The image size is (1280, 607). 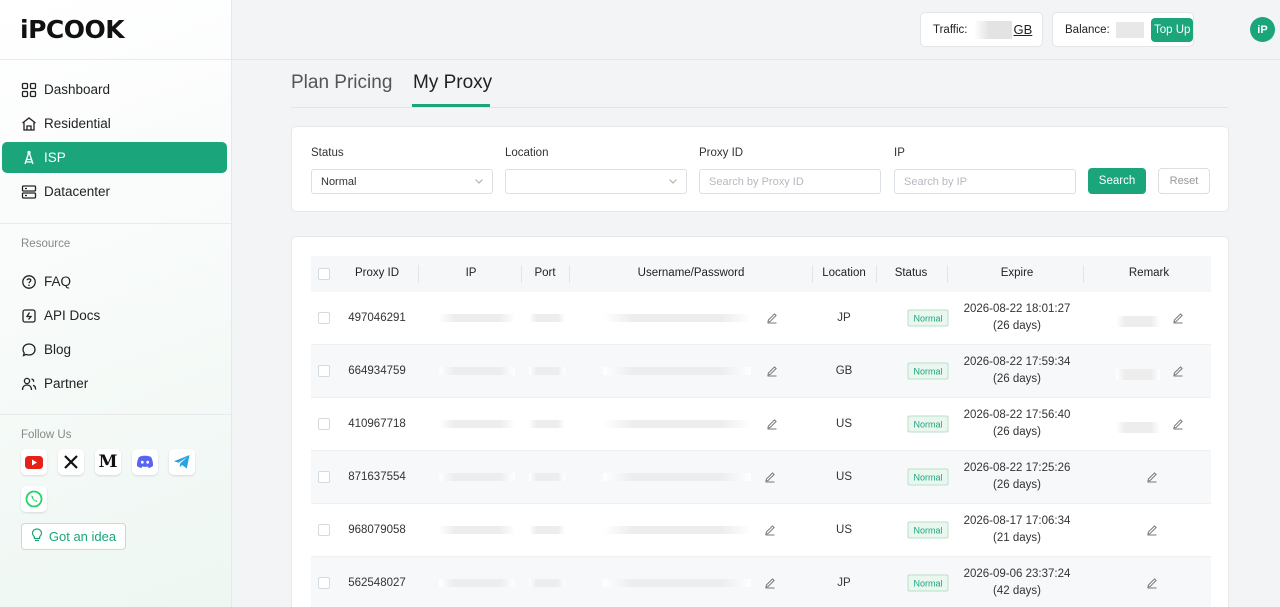 I want to click on expire-cell: 2026-08-22 17:25:26 (26 days), so click(x=1017, y=477).